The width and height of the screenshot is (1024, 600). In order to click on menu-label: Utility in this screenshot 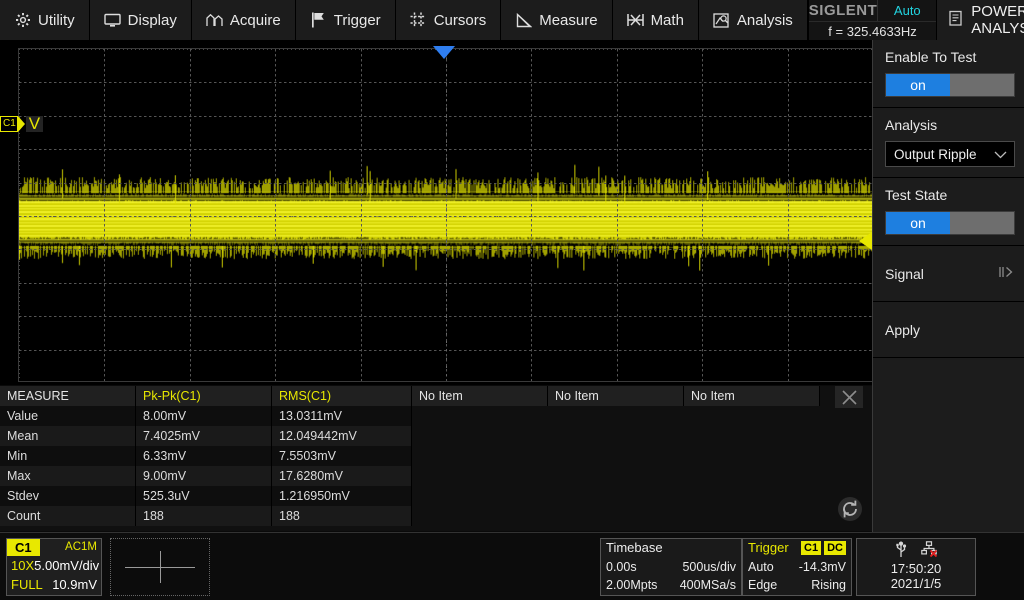, I will do `click(56, 20)`.